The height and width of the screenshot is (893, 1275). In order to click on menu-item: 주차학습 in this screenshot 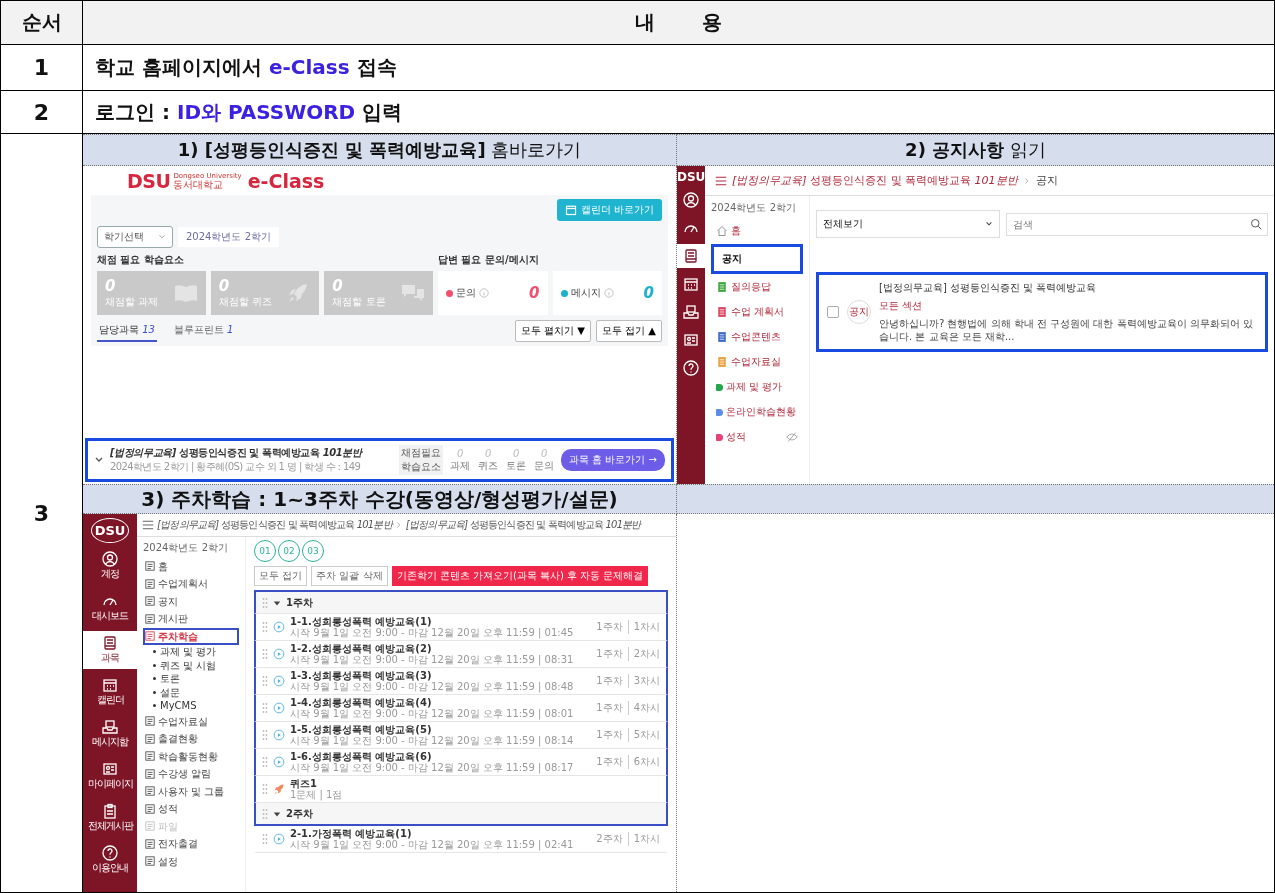, I will do `click(191, 636)`.